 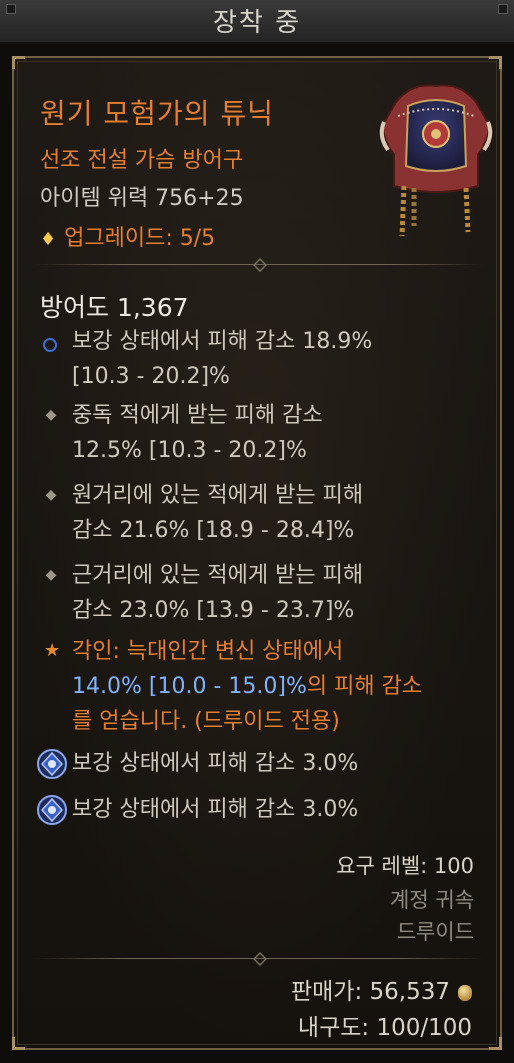 I want to click on required-level: 요구 레벨: 100, so click(x=405, y=866).